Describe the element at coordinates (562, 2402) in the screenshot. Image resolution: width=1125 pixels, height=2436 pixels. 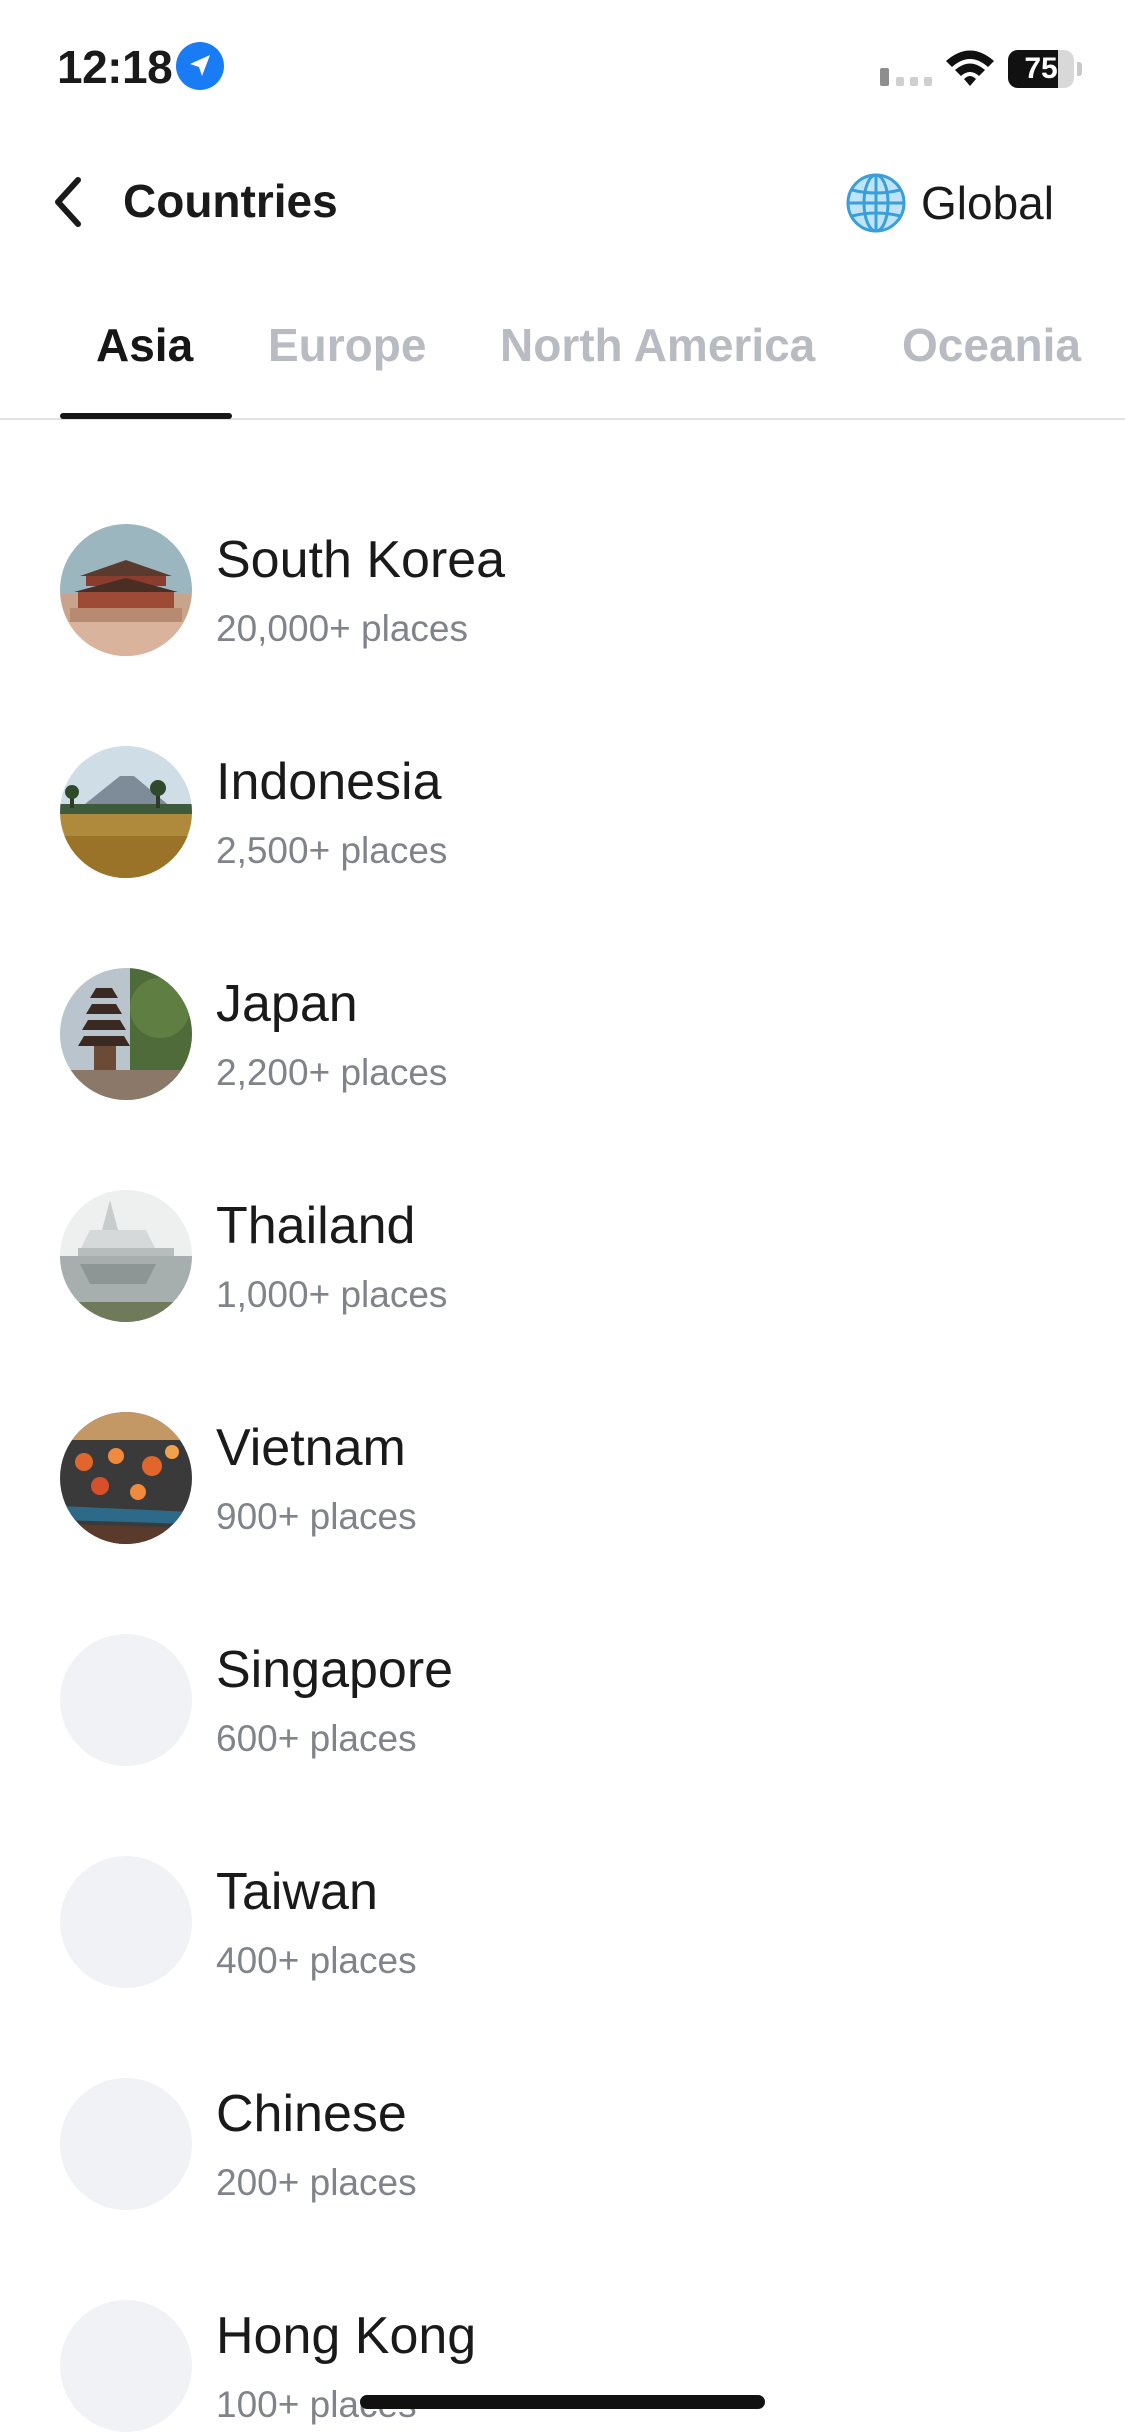
I see `home-indicator` at that location.